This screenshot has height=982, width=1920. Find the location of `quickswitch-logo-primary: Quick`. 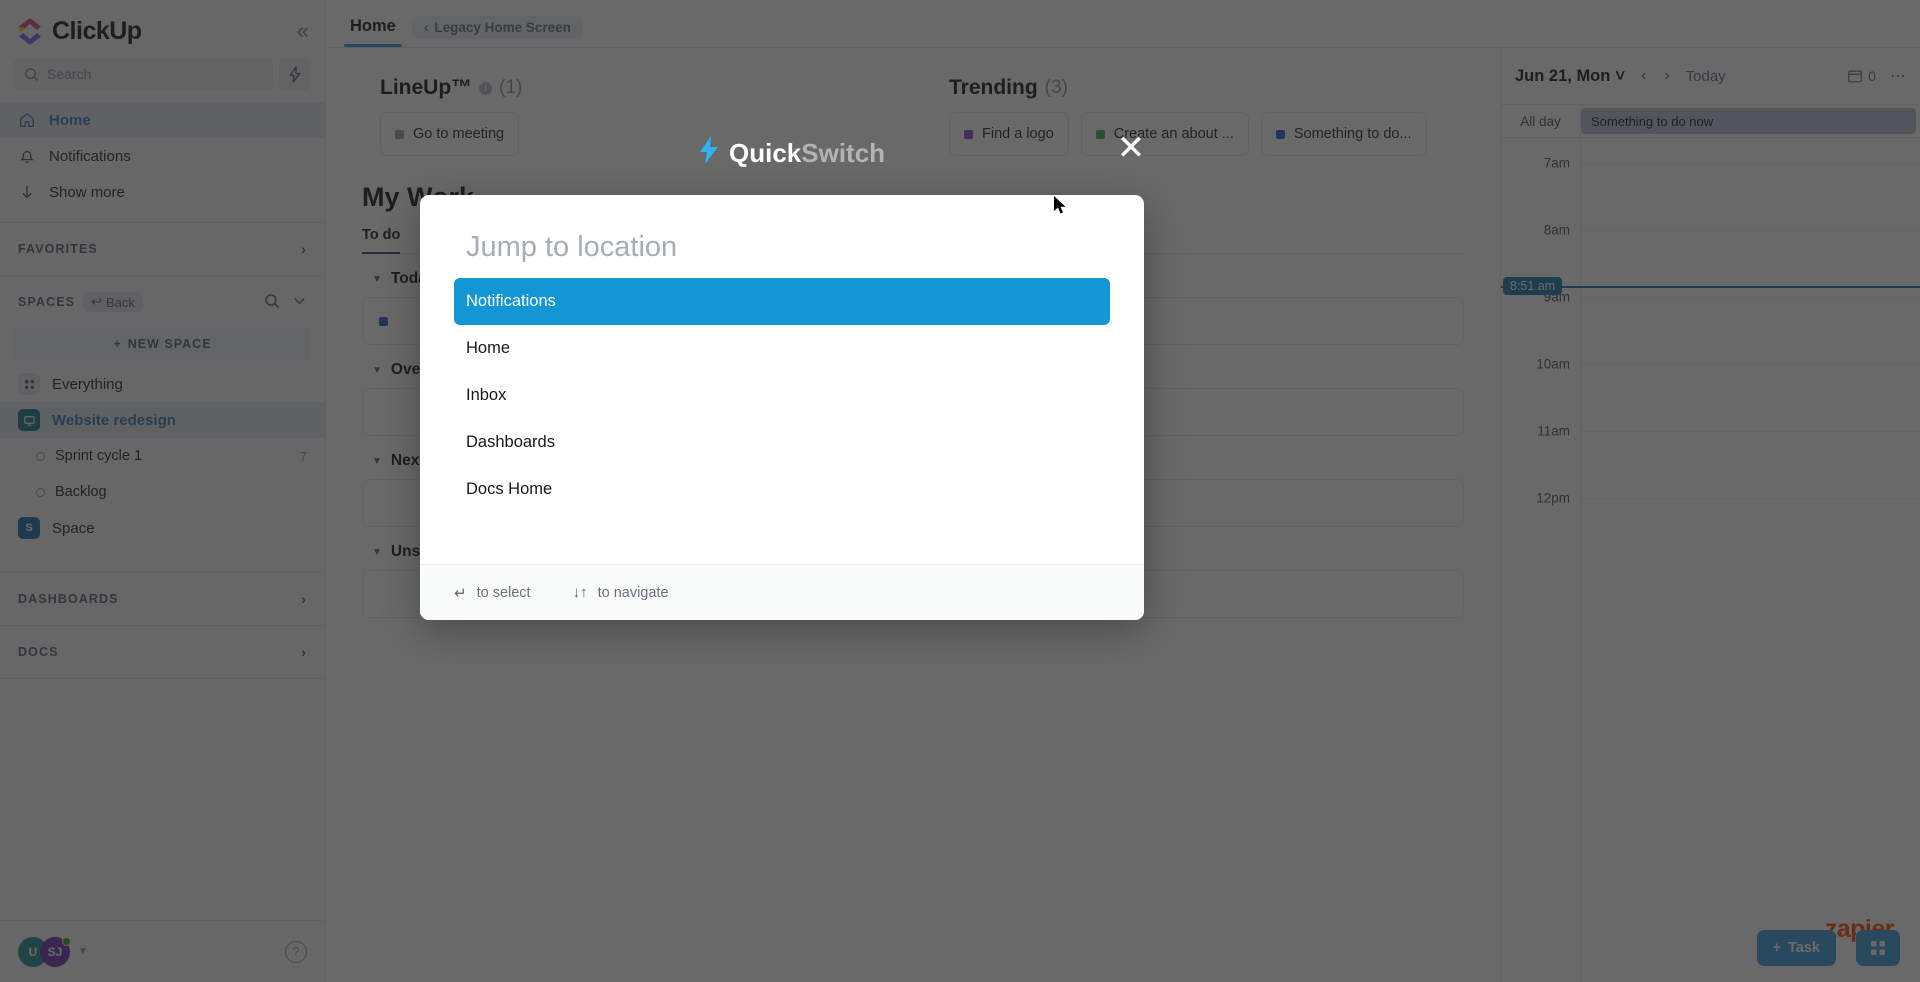

quickswitch-logo-primary: Quick is located at coordinates (765, 153).